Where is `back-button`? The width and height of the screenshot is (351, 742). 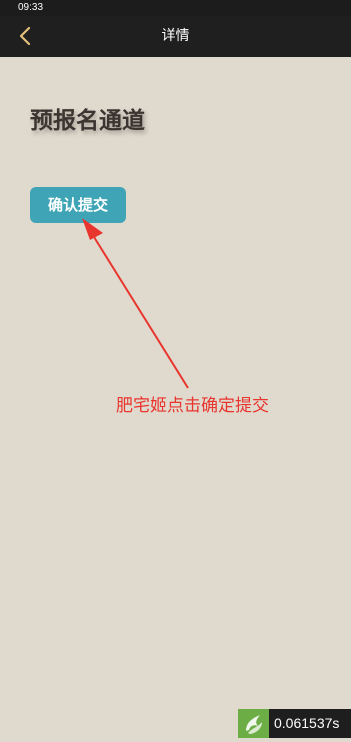 back-button is located at coordinates (26, 36).